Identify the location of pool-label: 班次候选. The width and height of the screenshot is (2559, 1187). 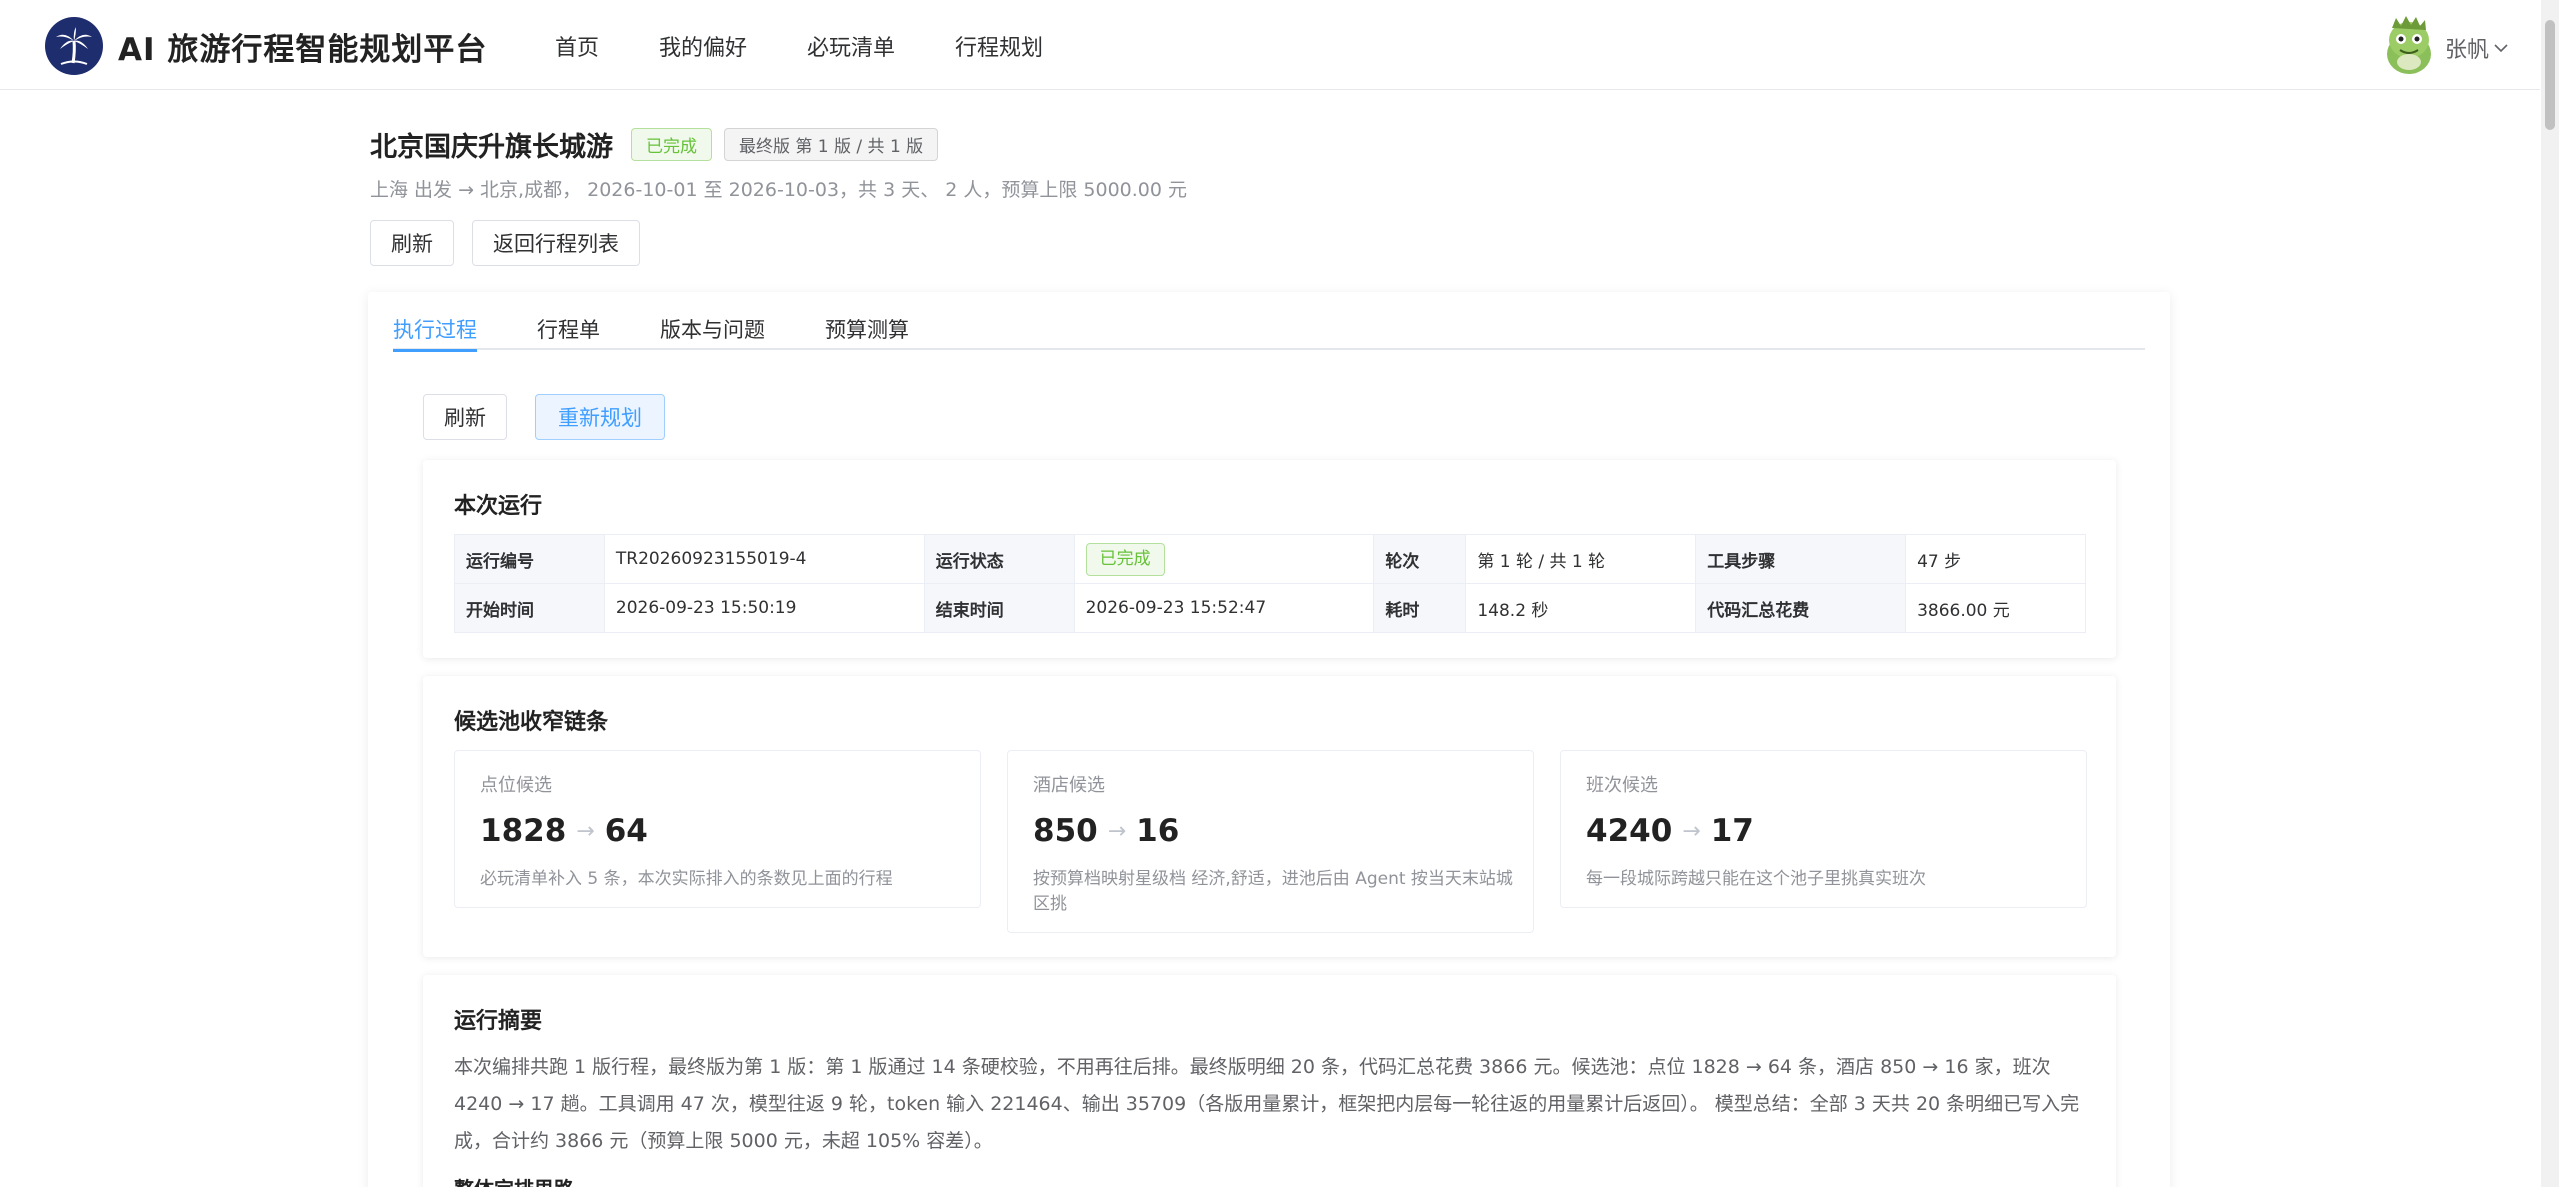
(1622, 785).